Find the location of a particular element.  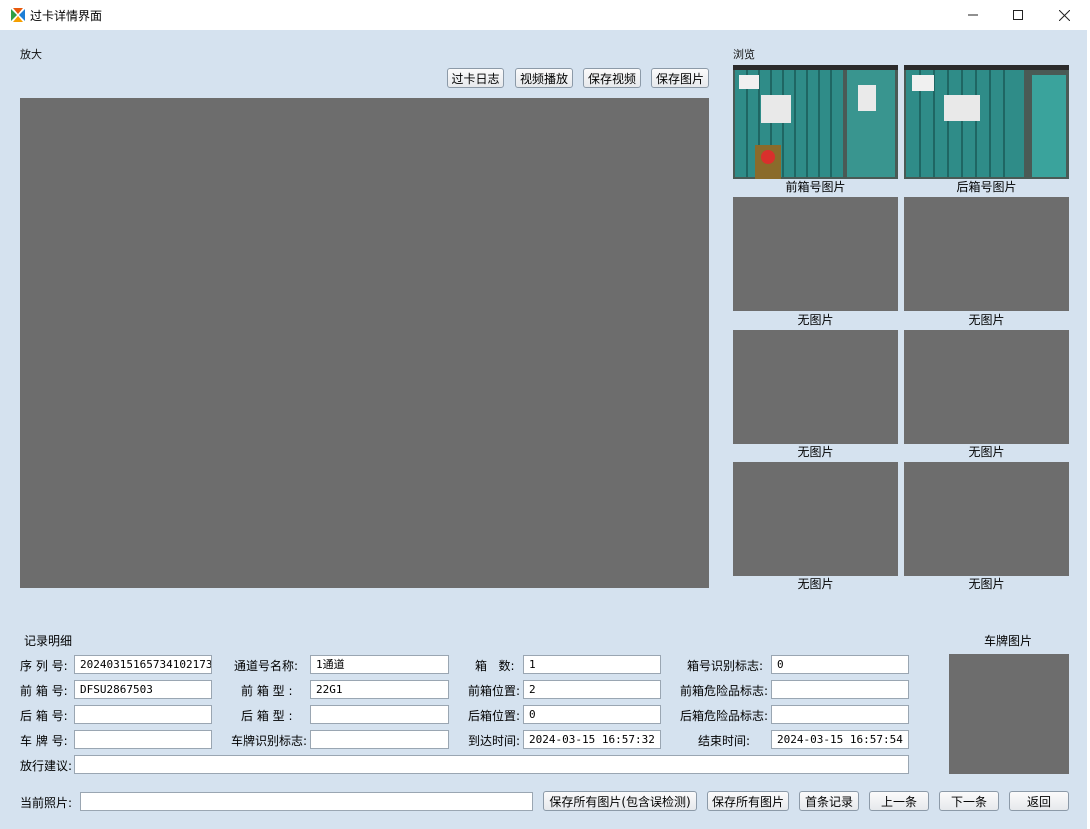

serial-field: 20240315165734102173 is located at coordinates (143, 664).